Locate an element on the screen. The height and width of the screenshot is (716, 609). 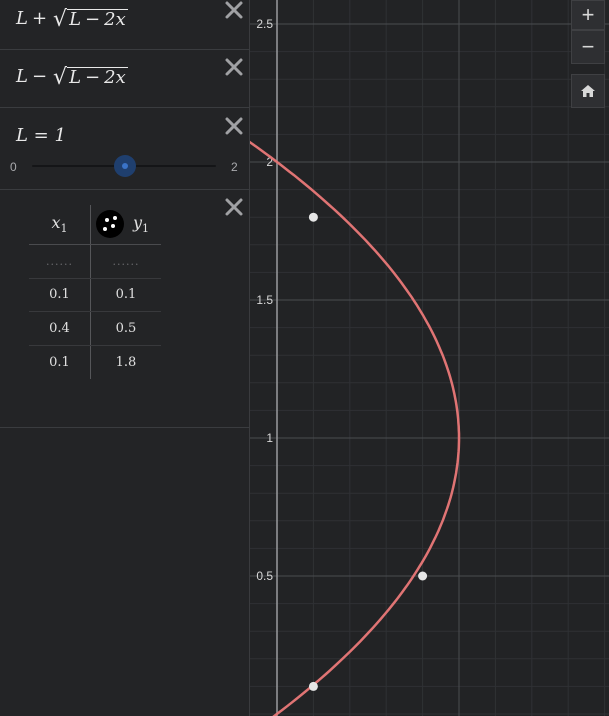
expression-1-radicand: L −2x is located at coordinates (97, 19).